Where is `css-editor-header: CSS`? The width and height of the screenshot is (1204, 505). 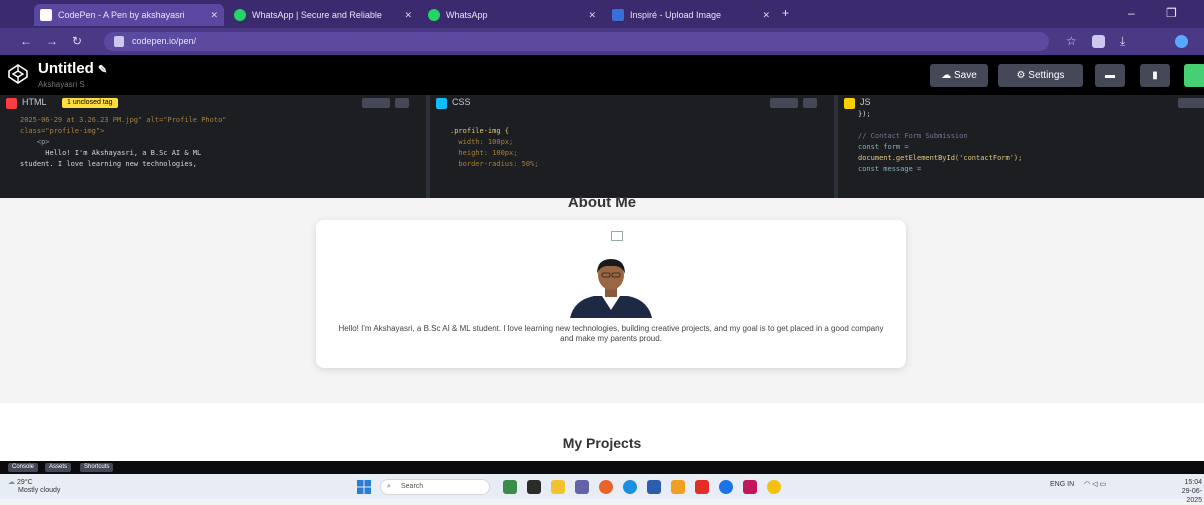
css-editor-header: CSS is located at coordinates (632, 103).